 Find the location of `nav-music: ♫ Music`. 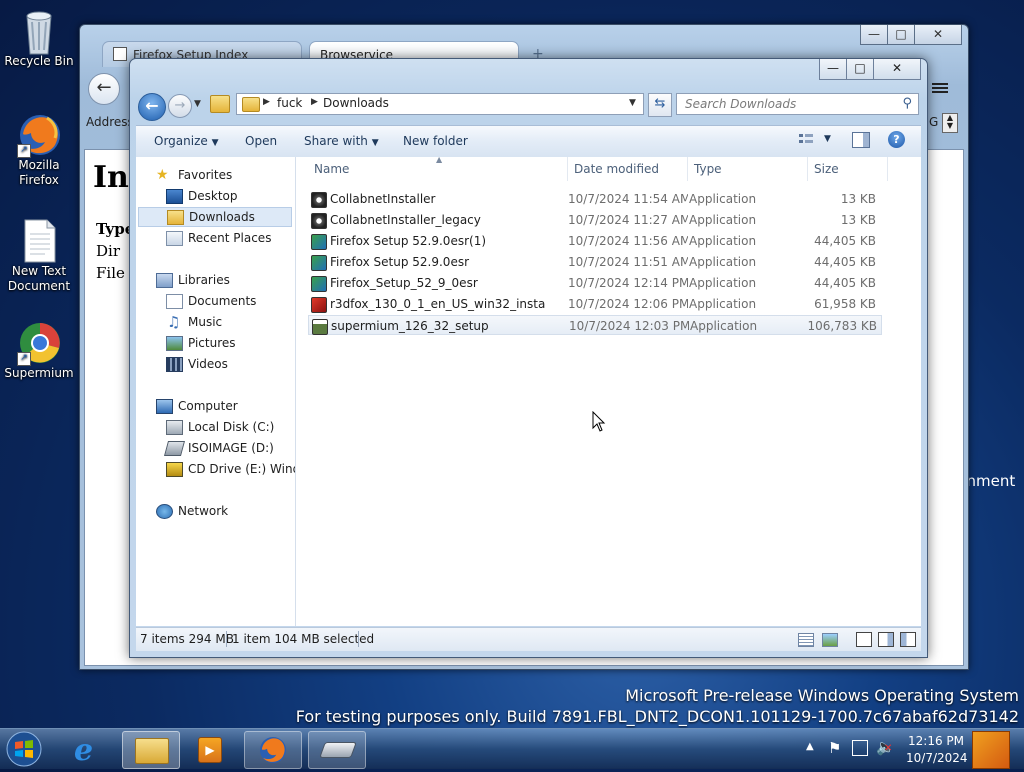

nav-music: ♫ Music is located at coordinates (215, 322).